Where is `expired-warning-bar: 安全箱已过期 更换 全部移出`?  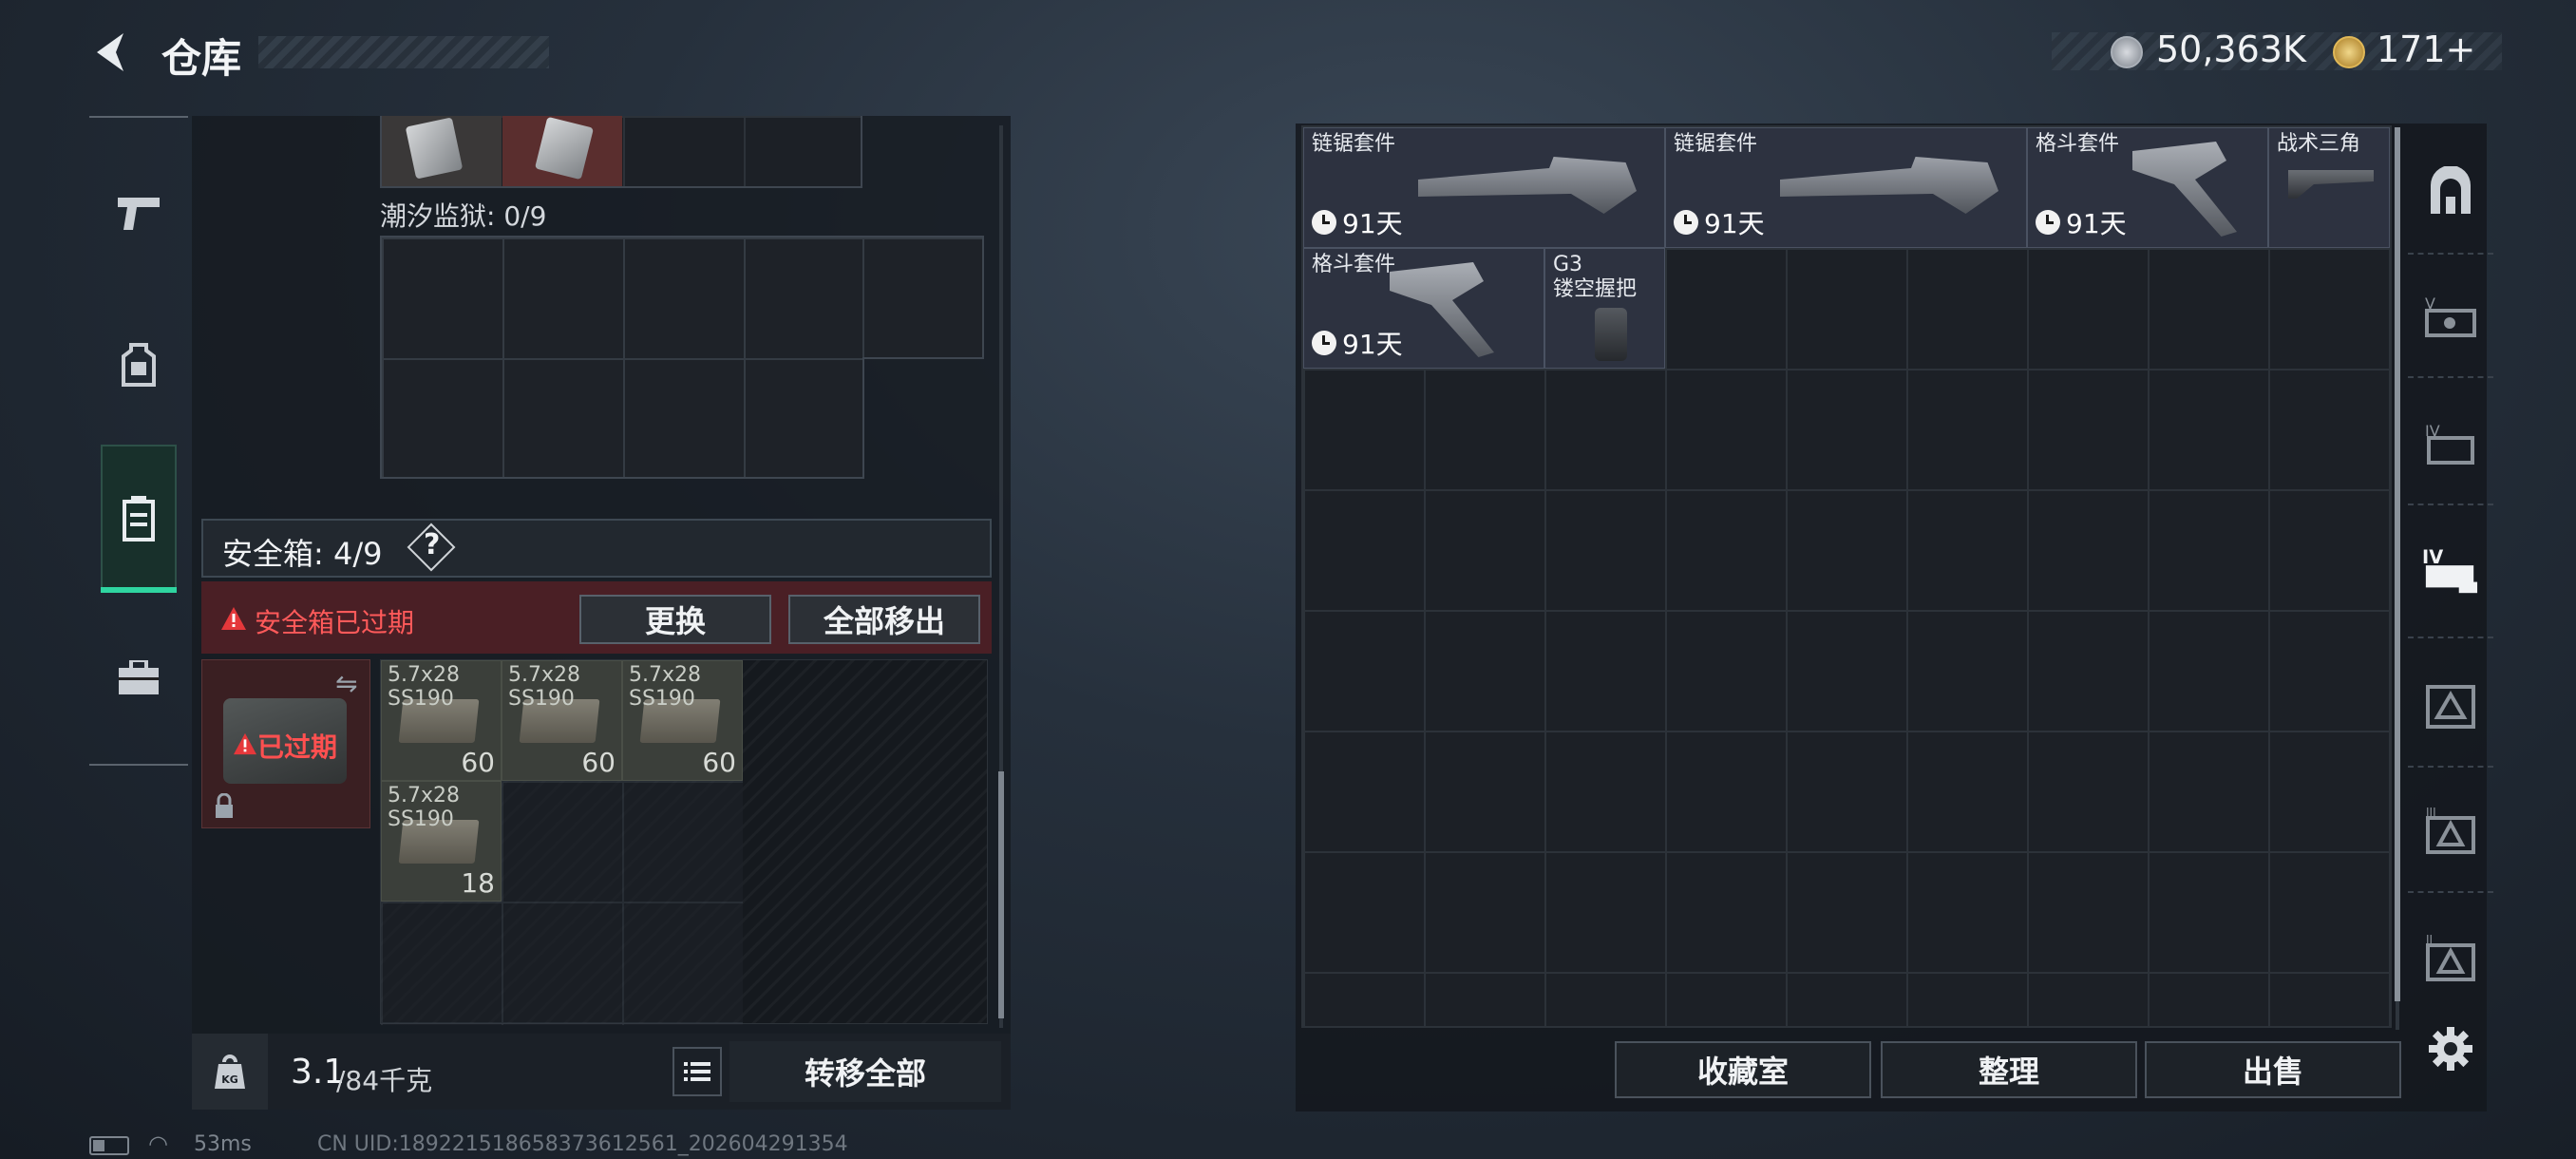 expired-warning-bar: 安全箱已过期 更换 全部移出 is located at coordinates (596, 617).